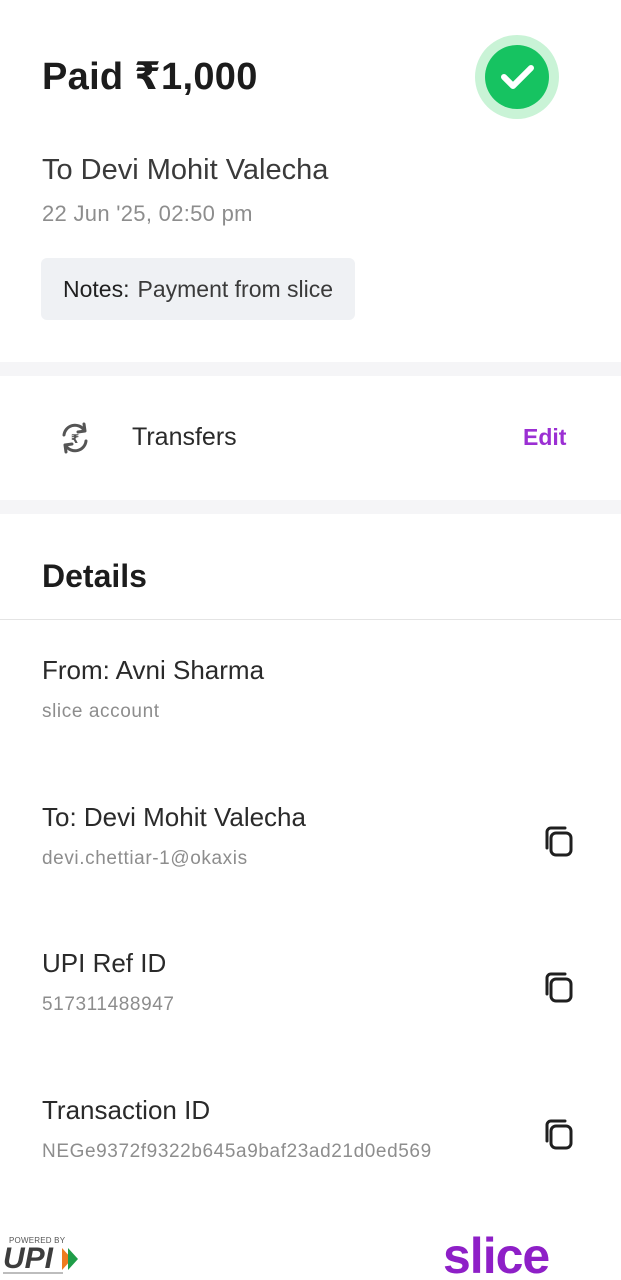 This screenshot has width=621, height=1280. I want to click on to-upi-id: devi.chettiar-1@okaxis, so click(145, 858).